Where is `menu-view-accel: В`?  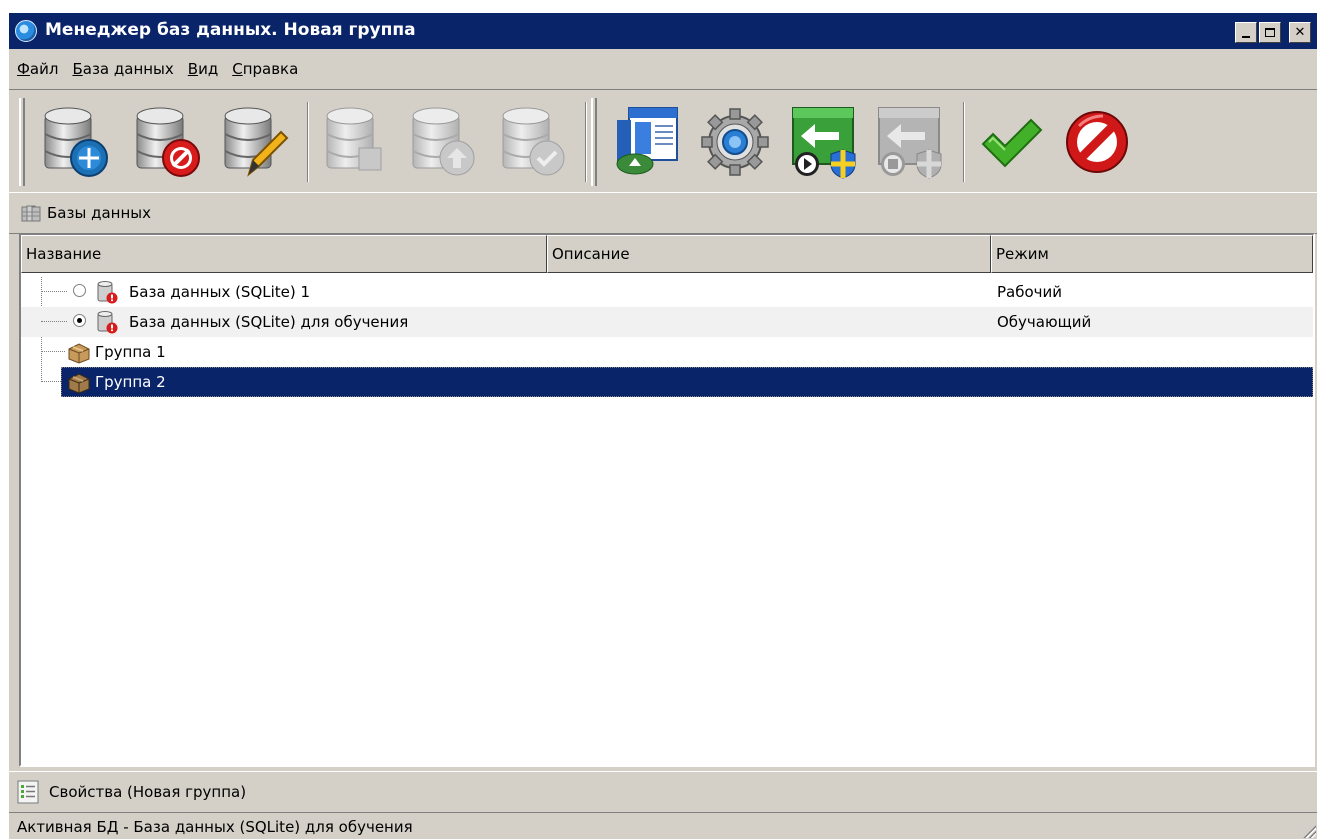
menu-view-accel: В is located at coordinates (193, 69).